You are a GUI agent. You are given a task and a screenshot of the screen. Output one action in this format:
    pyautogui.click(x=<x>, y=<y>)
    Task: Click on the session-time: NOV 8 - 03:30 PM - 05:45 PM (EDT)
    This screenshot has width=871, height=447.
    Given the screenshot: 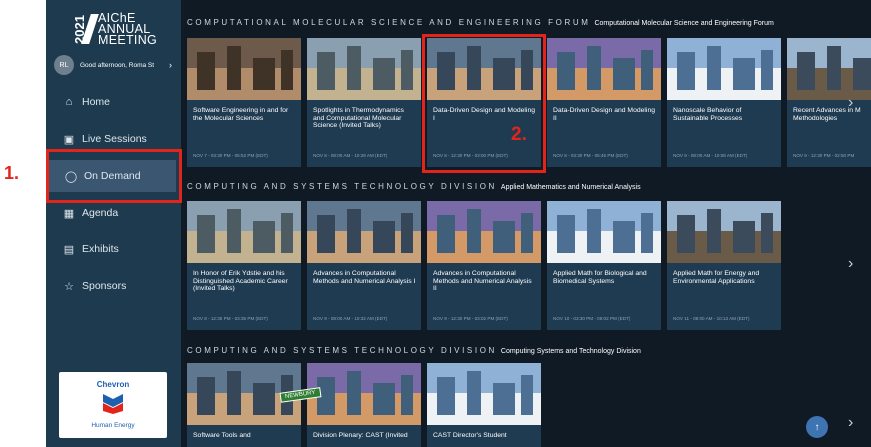 What is the action you would take?
    pyautogui.click(x=590, y=155)
    